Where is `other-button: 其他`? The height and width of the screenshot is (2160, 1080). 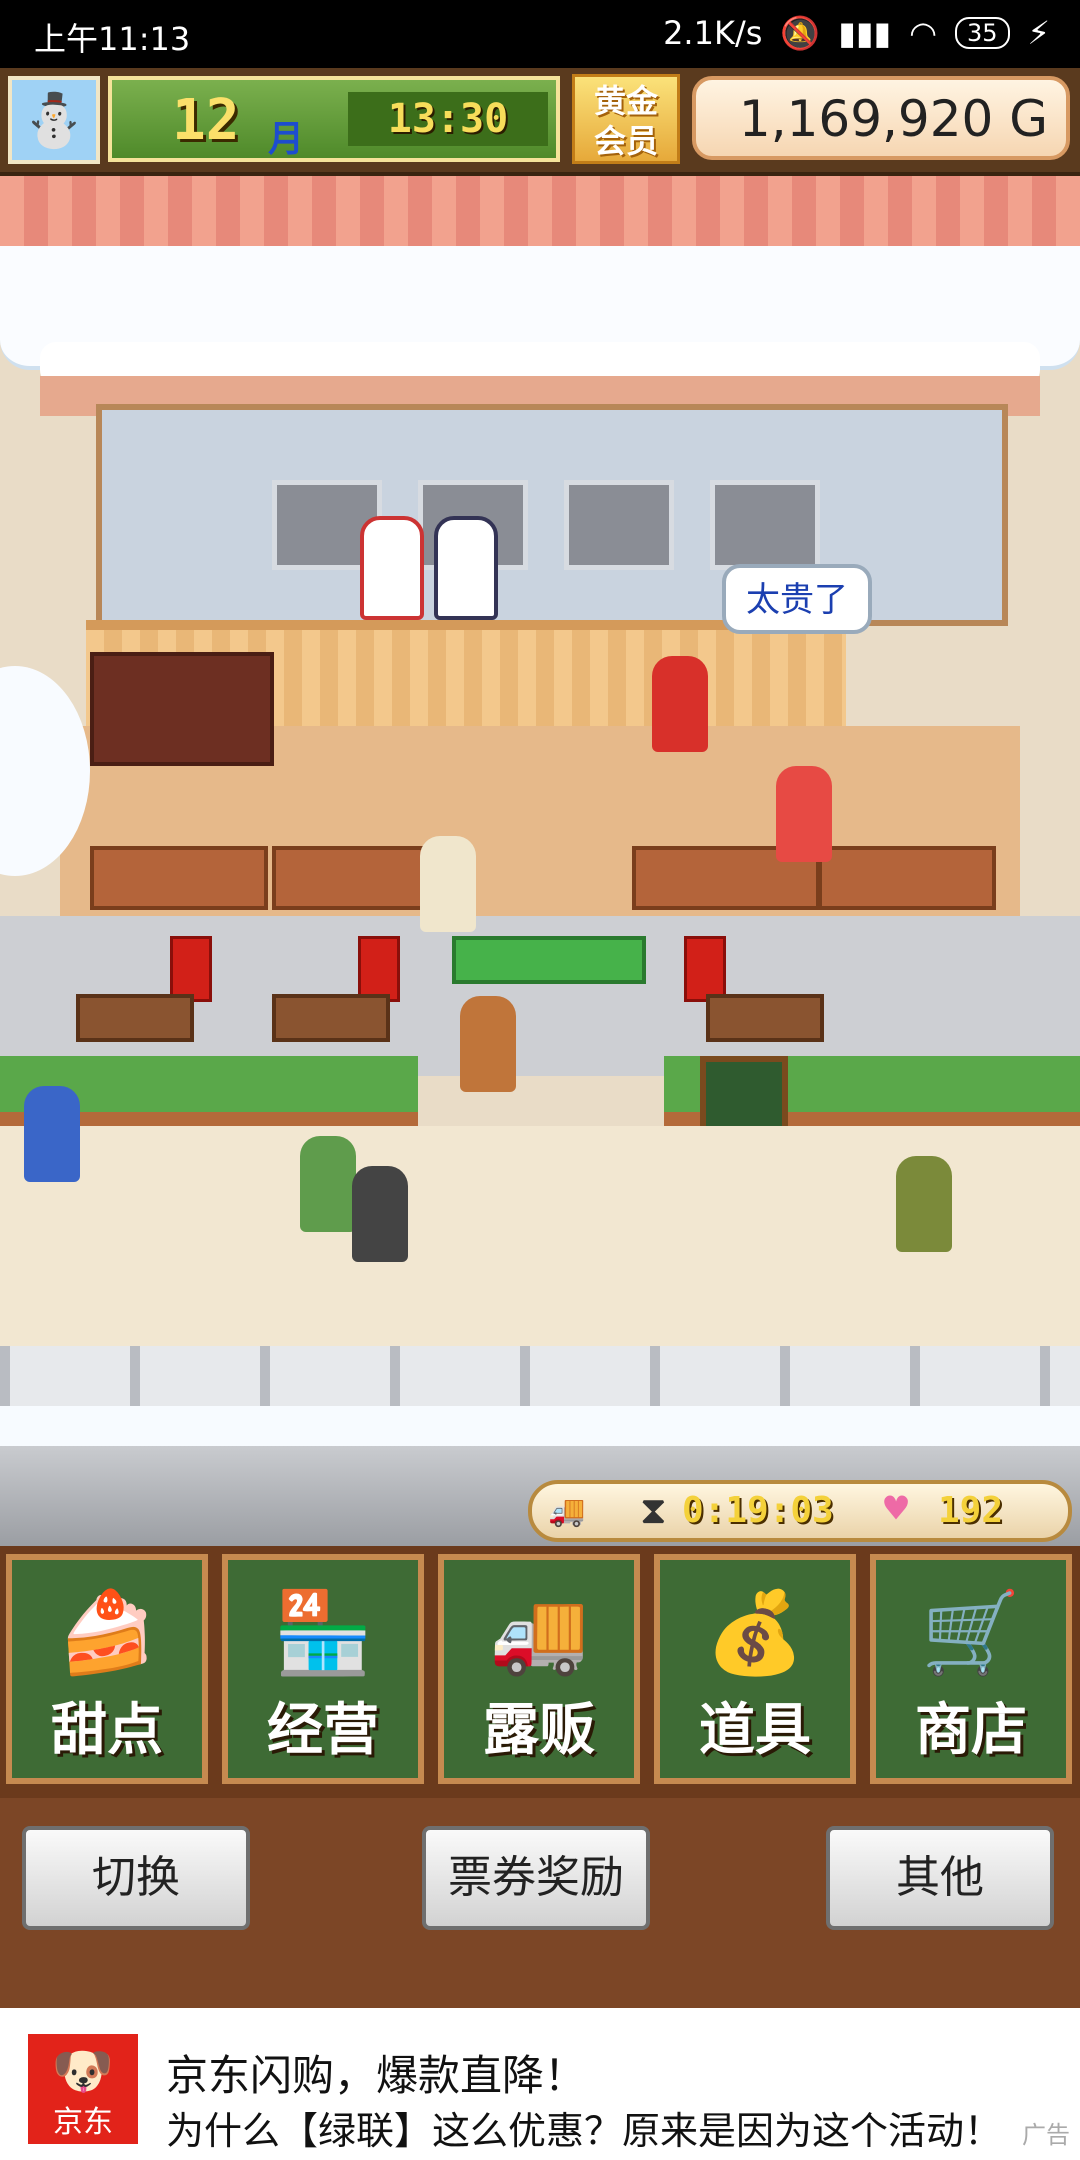
other-button: 其他 is located at coordinates (940, 1878).